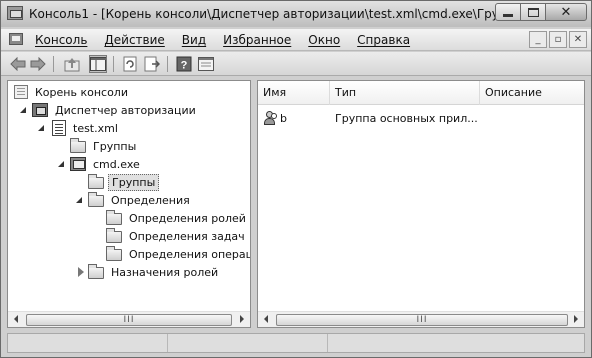 Image resolution: width=592 pixels, height=358 pixels. Describe the element at coordinates (165, 272) in the screenshot. I see `tree-node-label: Назначения ролей` at that location.